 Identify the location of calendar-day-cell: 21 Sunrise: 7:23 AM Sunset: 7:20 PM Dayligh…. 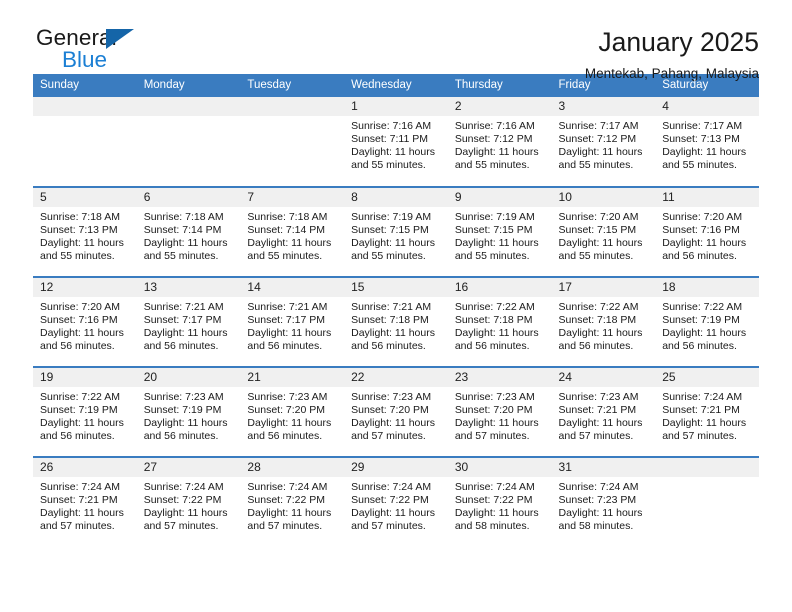
(292, 411).